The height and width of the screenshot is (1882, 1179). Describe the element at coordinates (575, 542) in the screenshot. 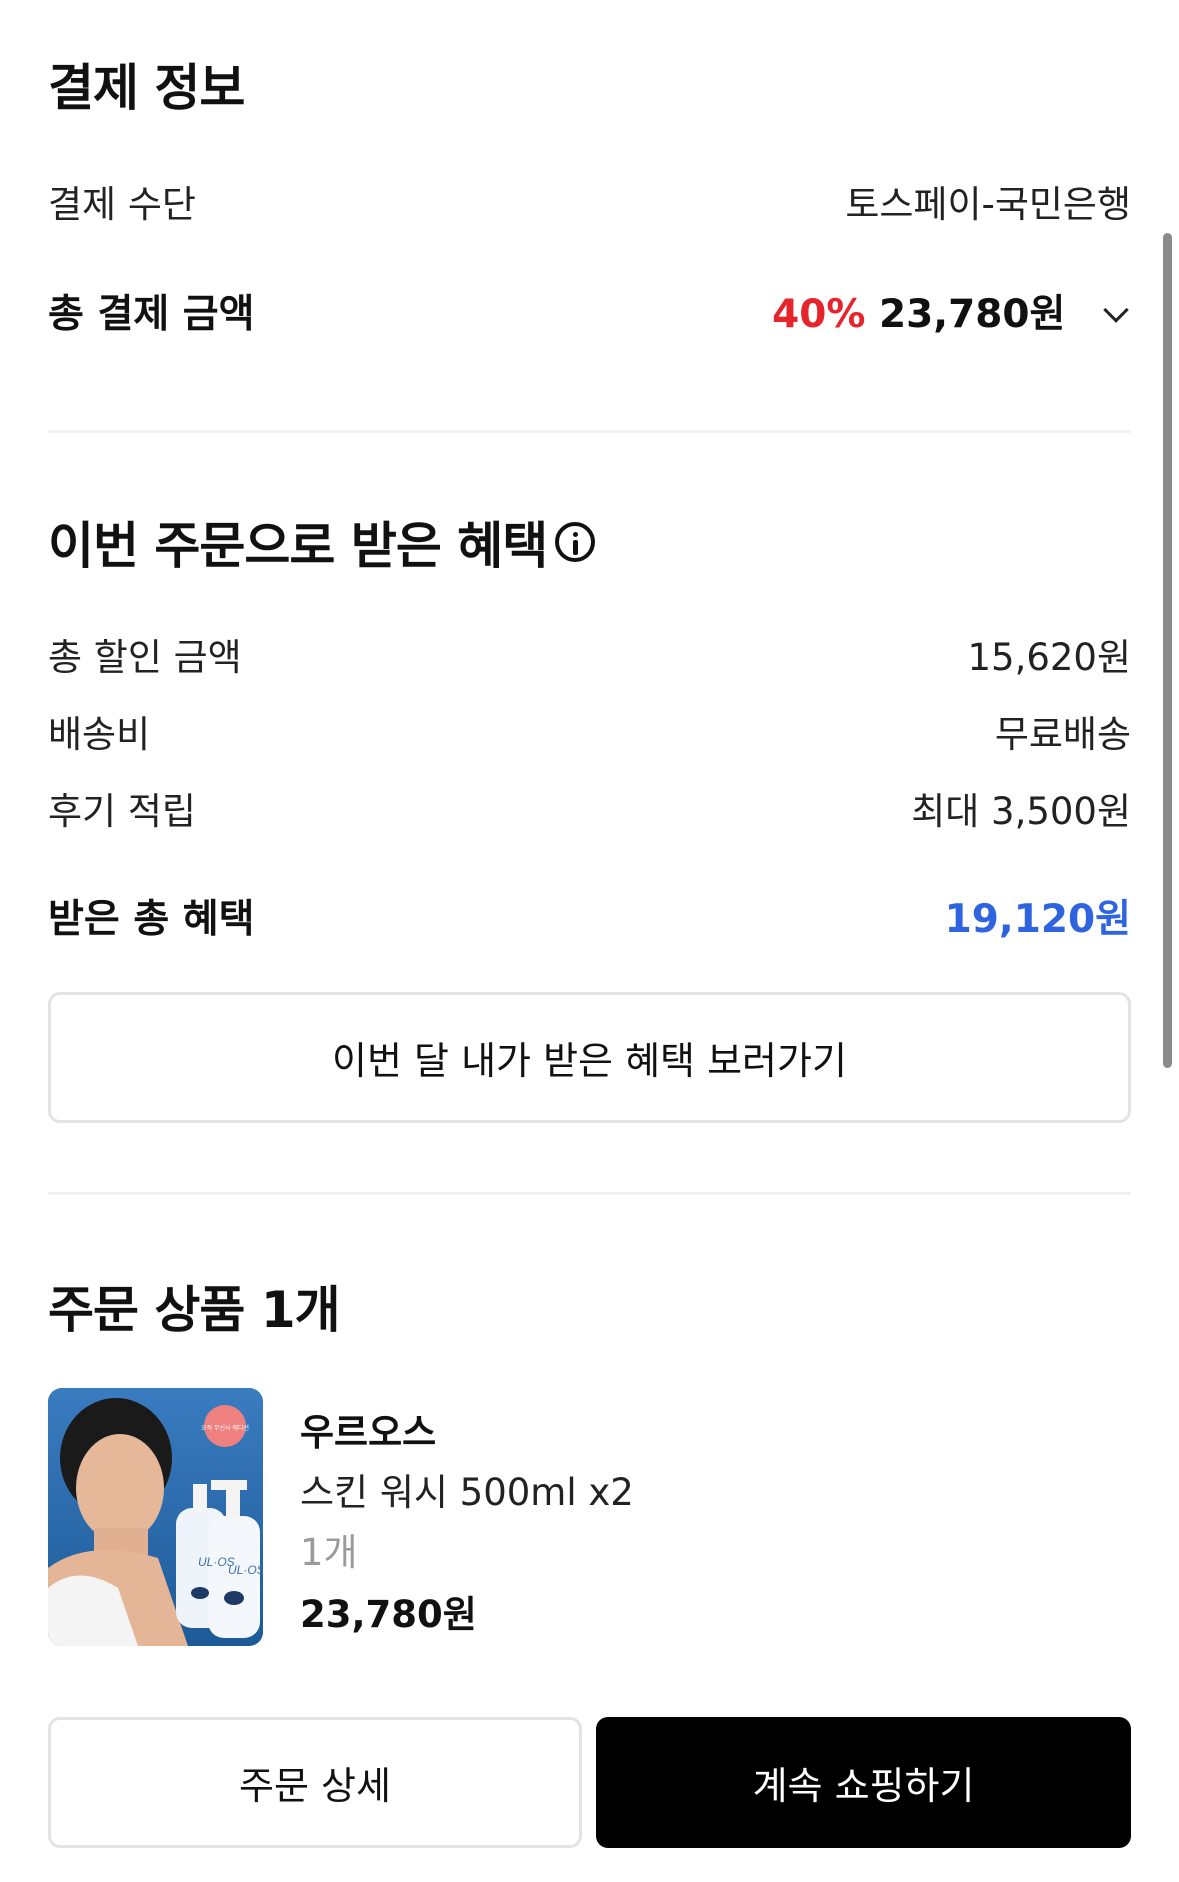

I see `info-icon` at that location.